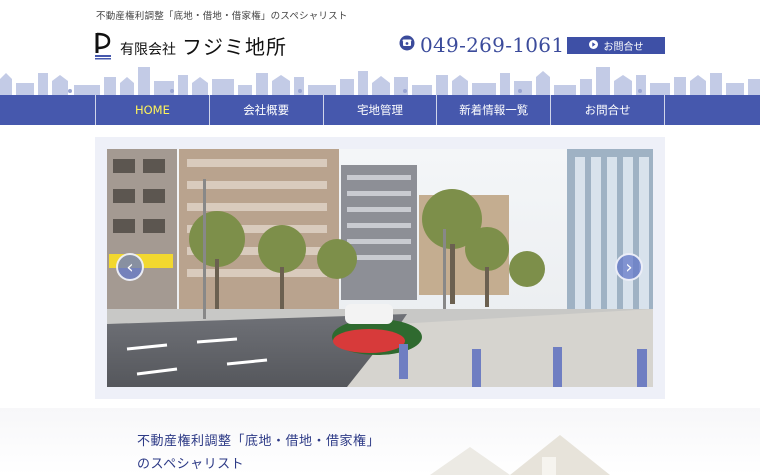 This screenshot has width=760, height=476. What do you see at coordinates (380, 81) in the screenshot?
I see `skyline-illustration` at bounding box center [380, 81].